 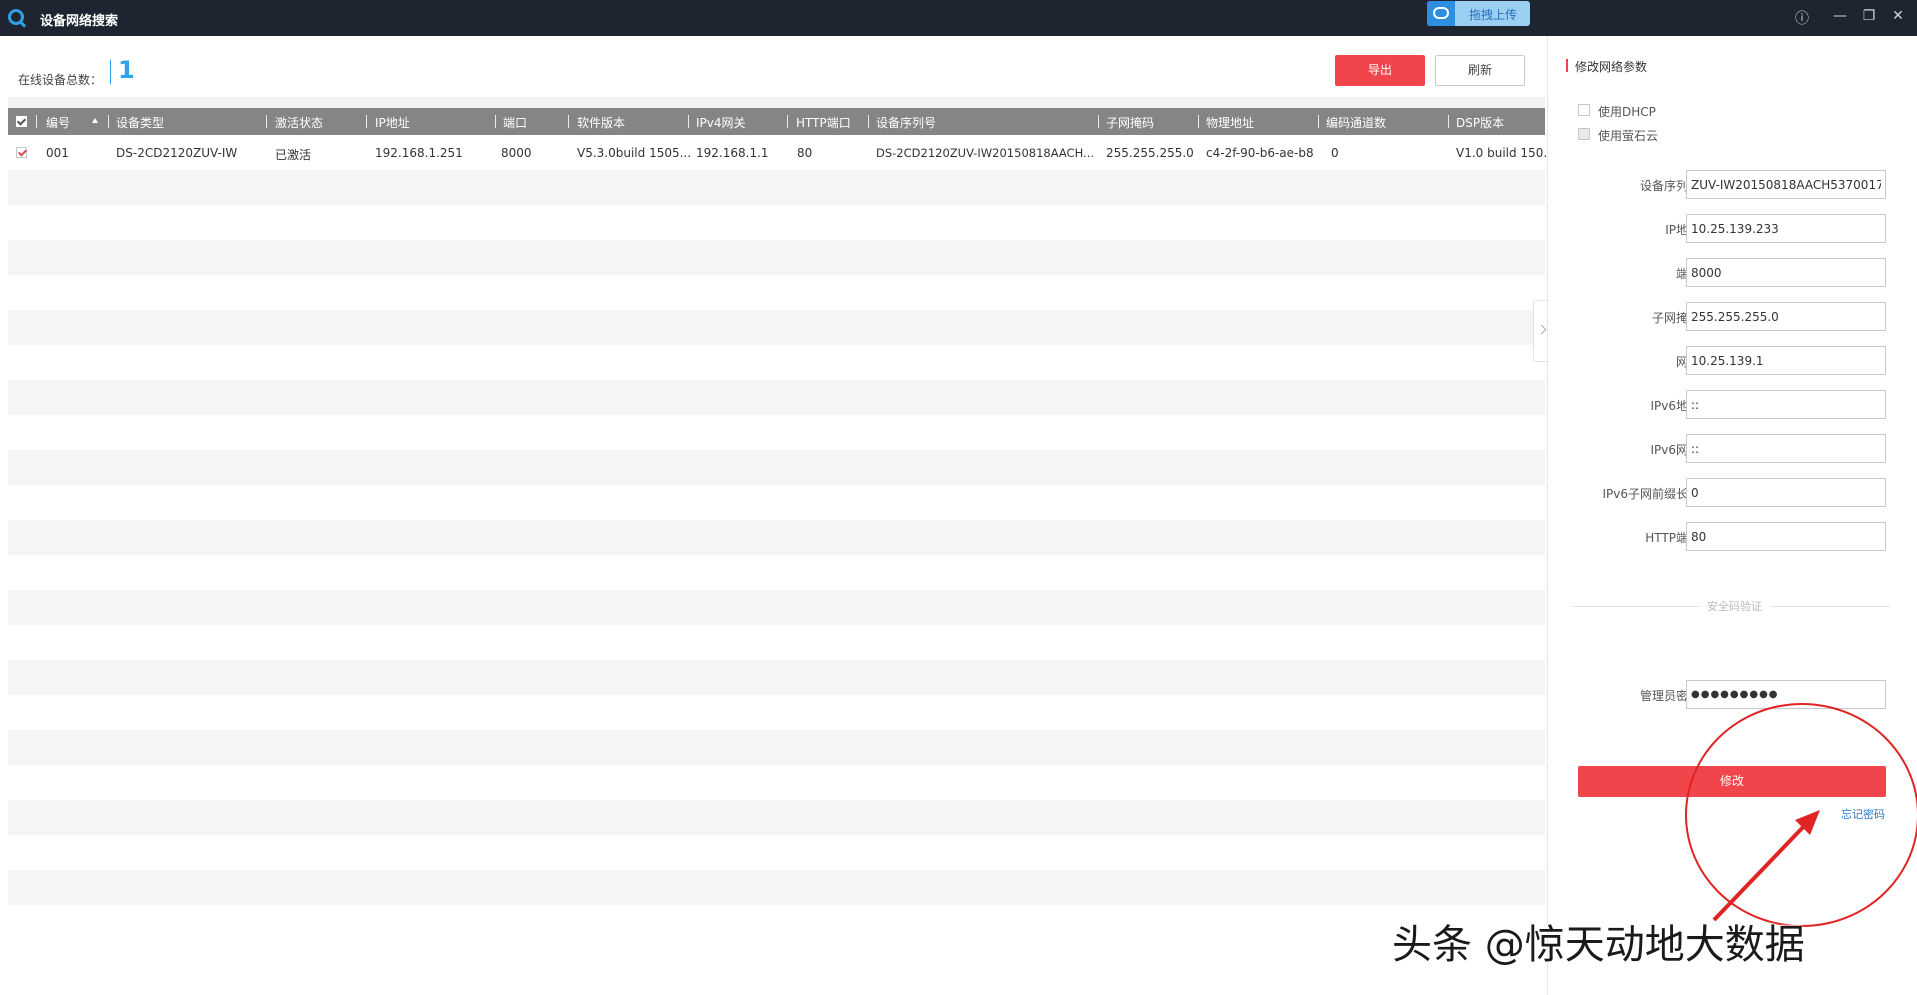 I want to click on watermark-text: 头条 @惊天动地大数据, so click(x=1598, y=945).